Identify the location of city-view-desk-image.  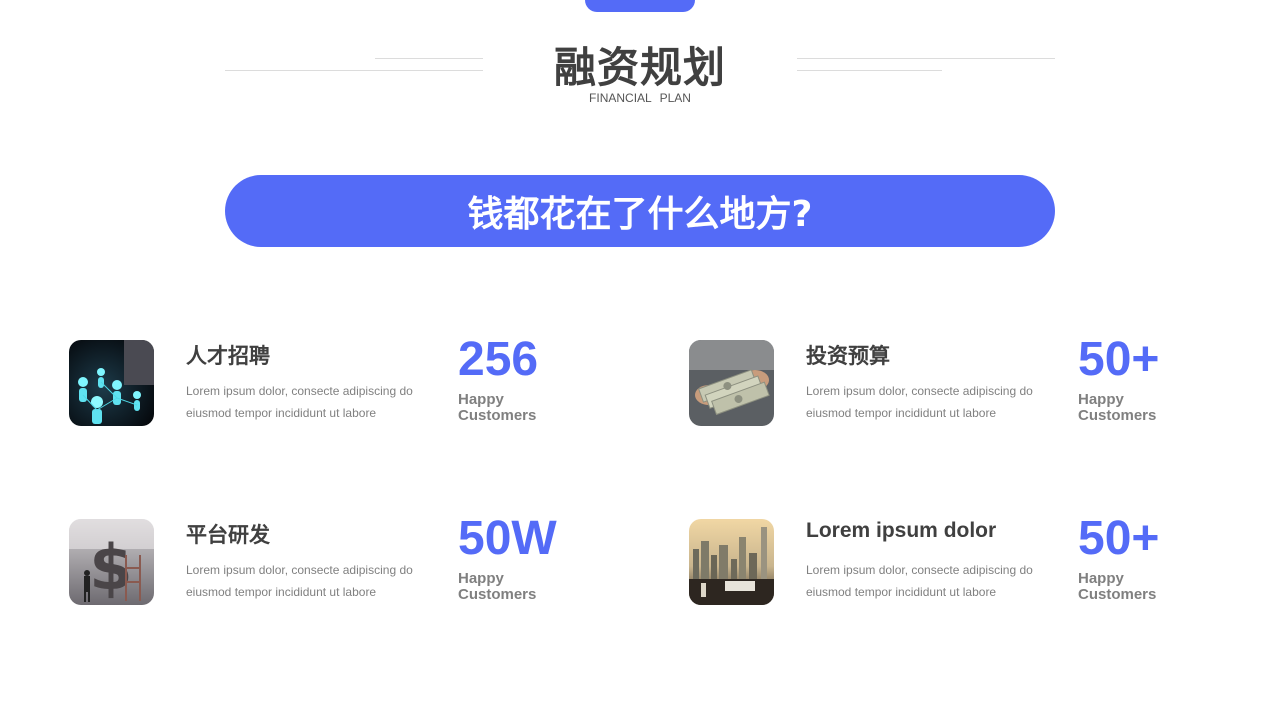
(731, 562).